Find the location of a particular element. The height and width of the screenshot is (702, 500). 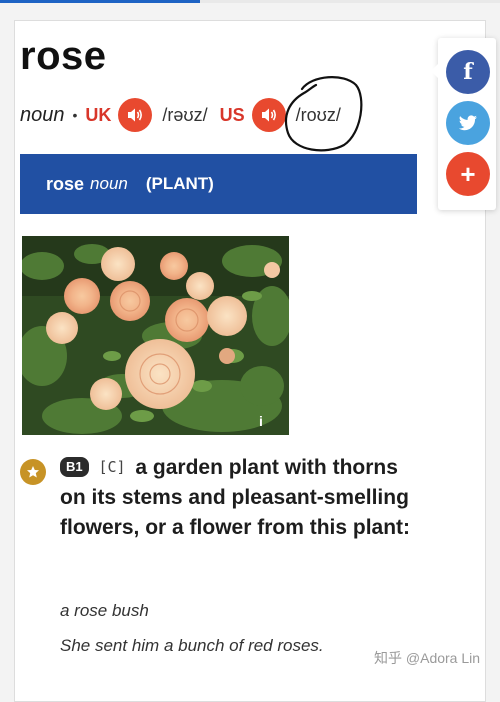

level-badge: B1 is located at coordinates (74, 467).